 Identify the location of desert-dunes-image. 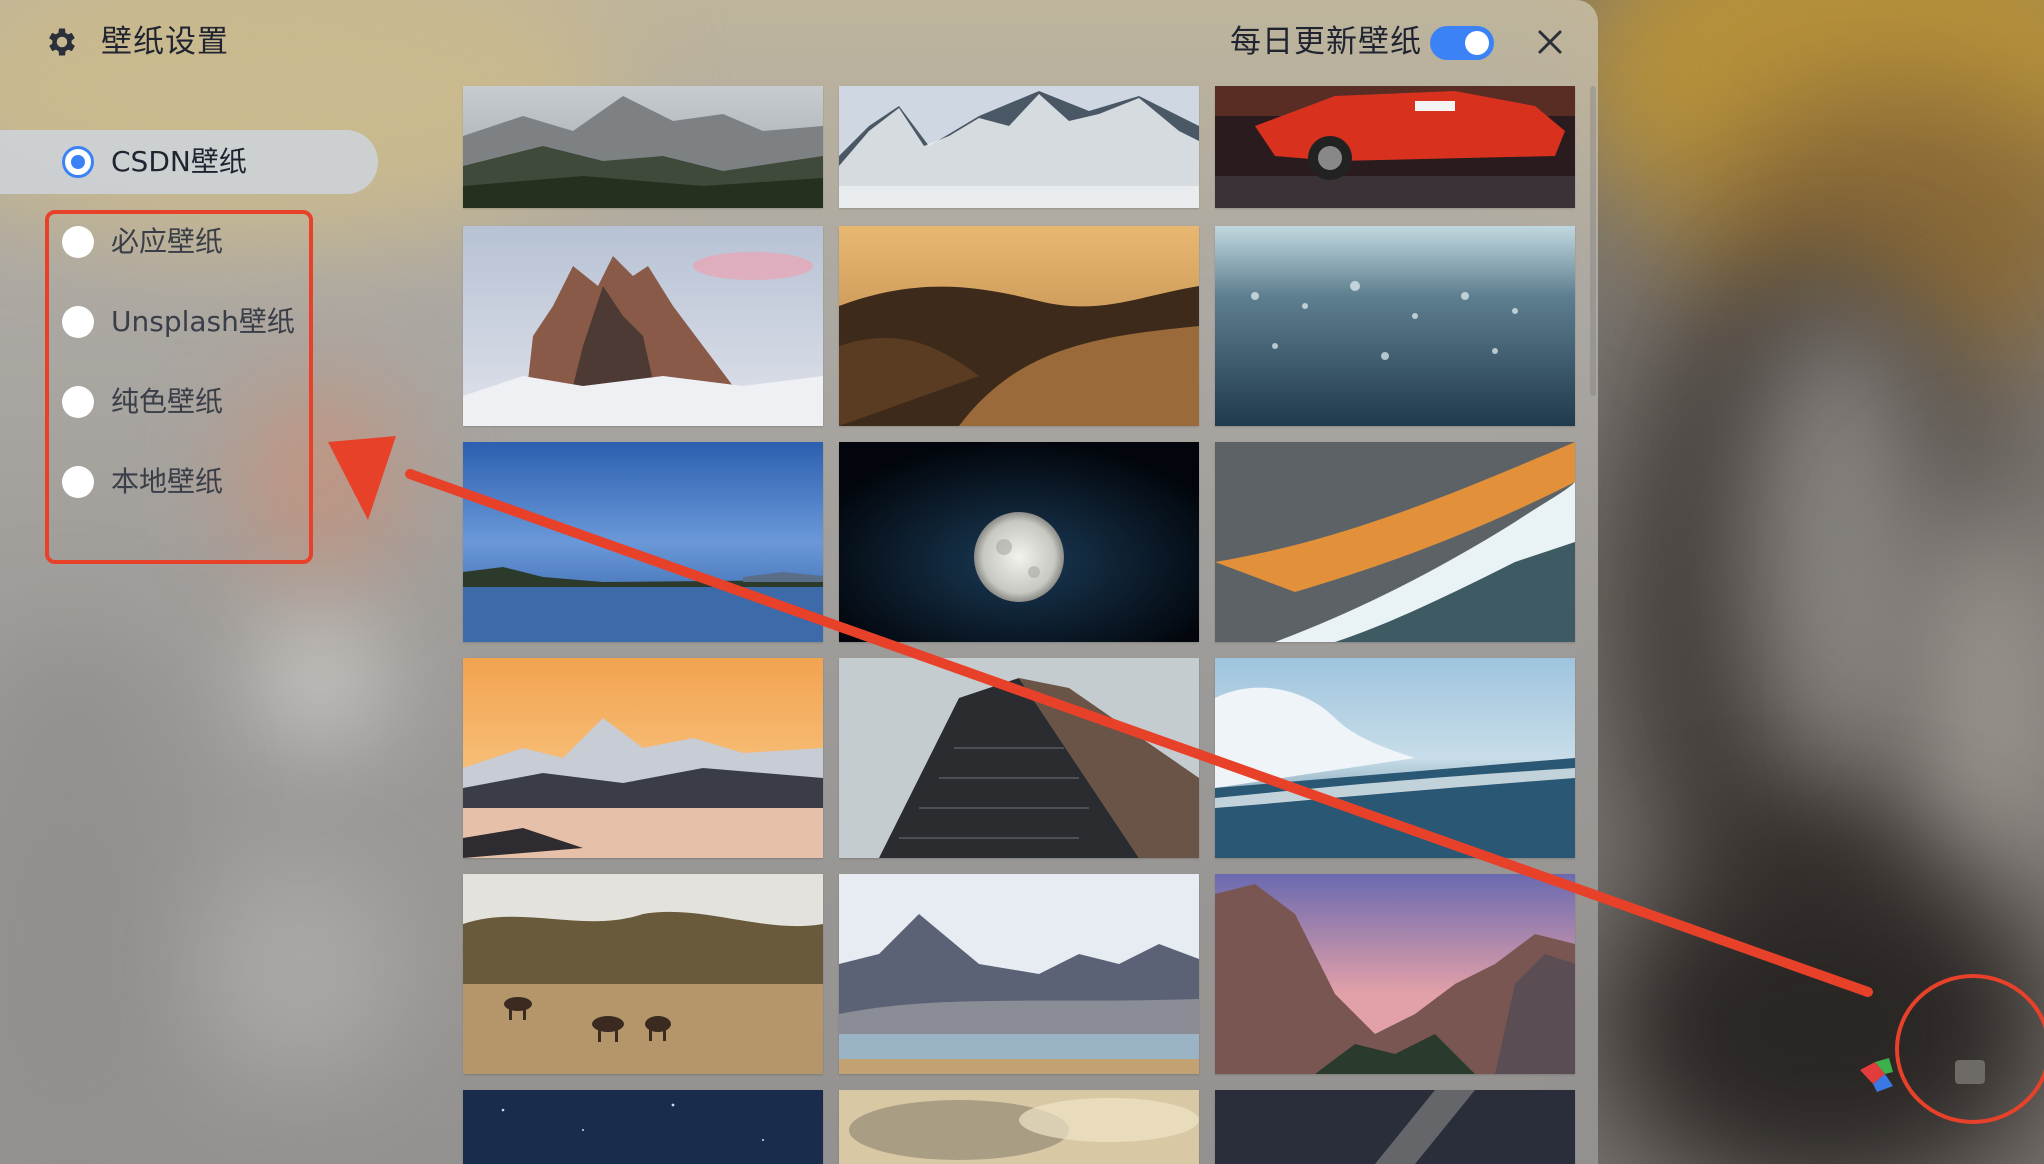
(1019, 326).